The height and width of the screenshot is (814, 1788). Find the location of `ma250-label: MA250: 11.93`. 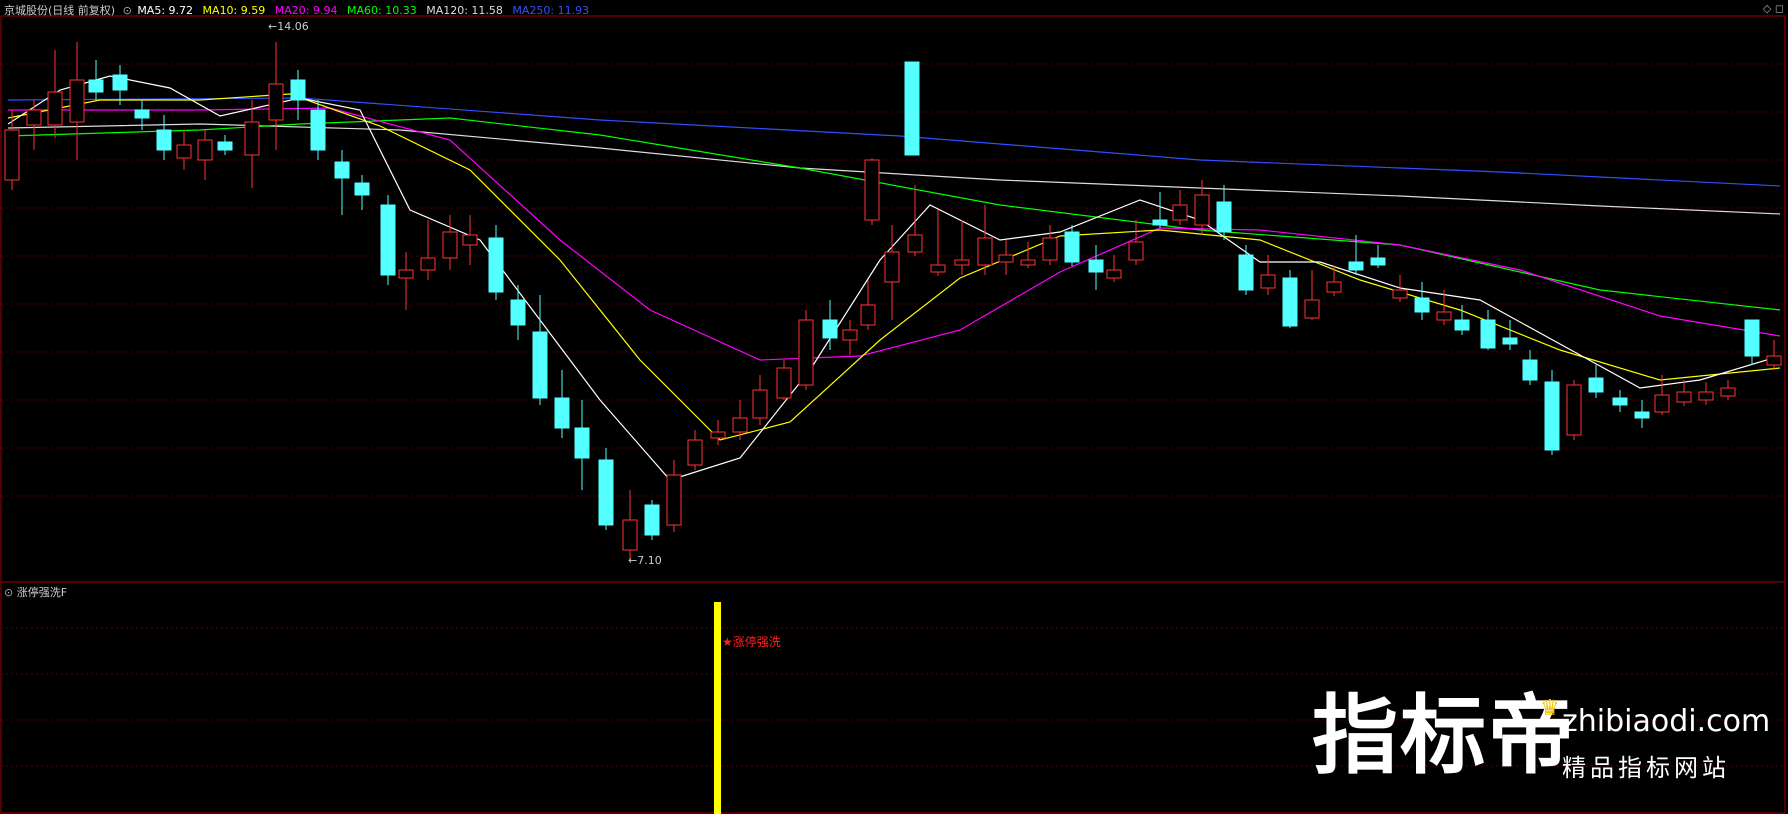

ma250-label: MA250: 11.93 is located at coordinates (551, 10).